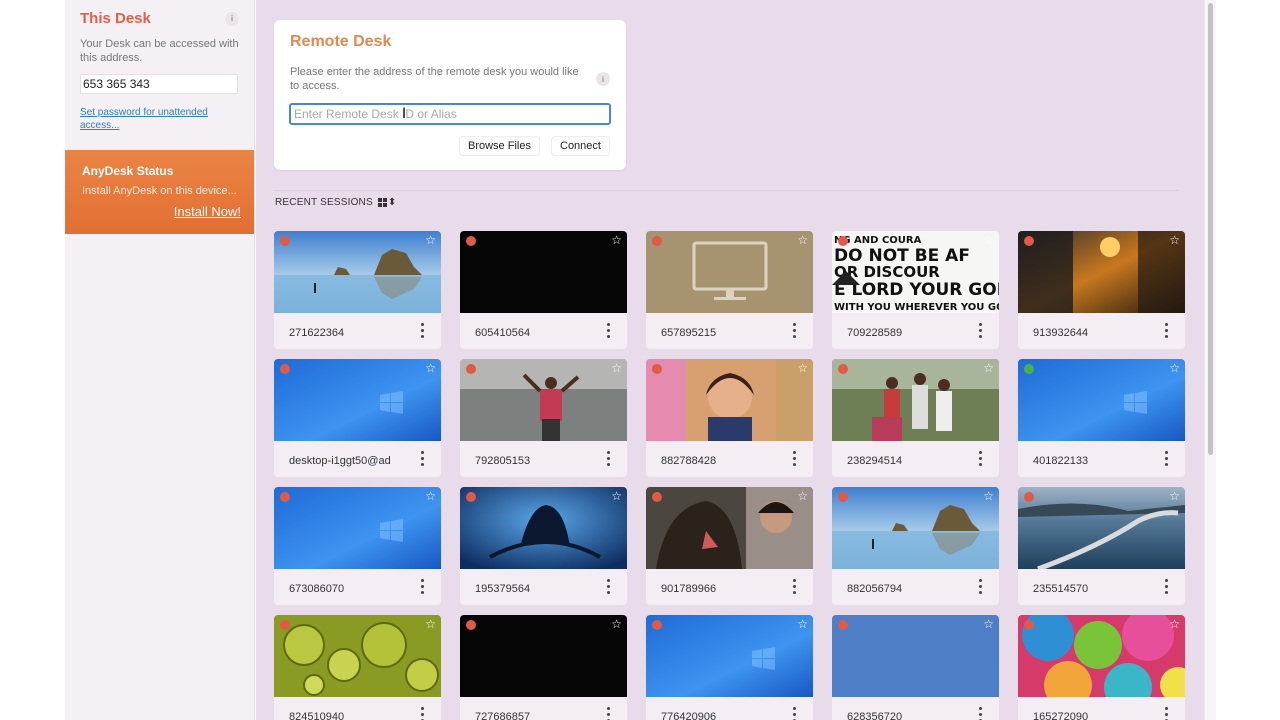  I want to click on session-tile: ☆ 401822133, so click(1101, 418).